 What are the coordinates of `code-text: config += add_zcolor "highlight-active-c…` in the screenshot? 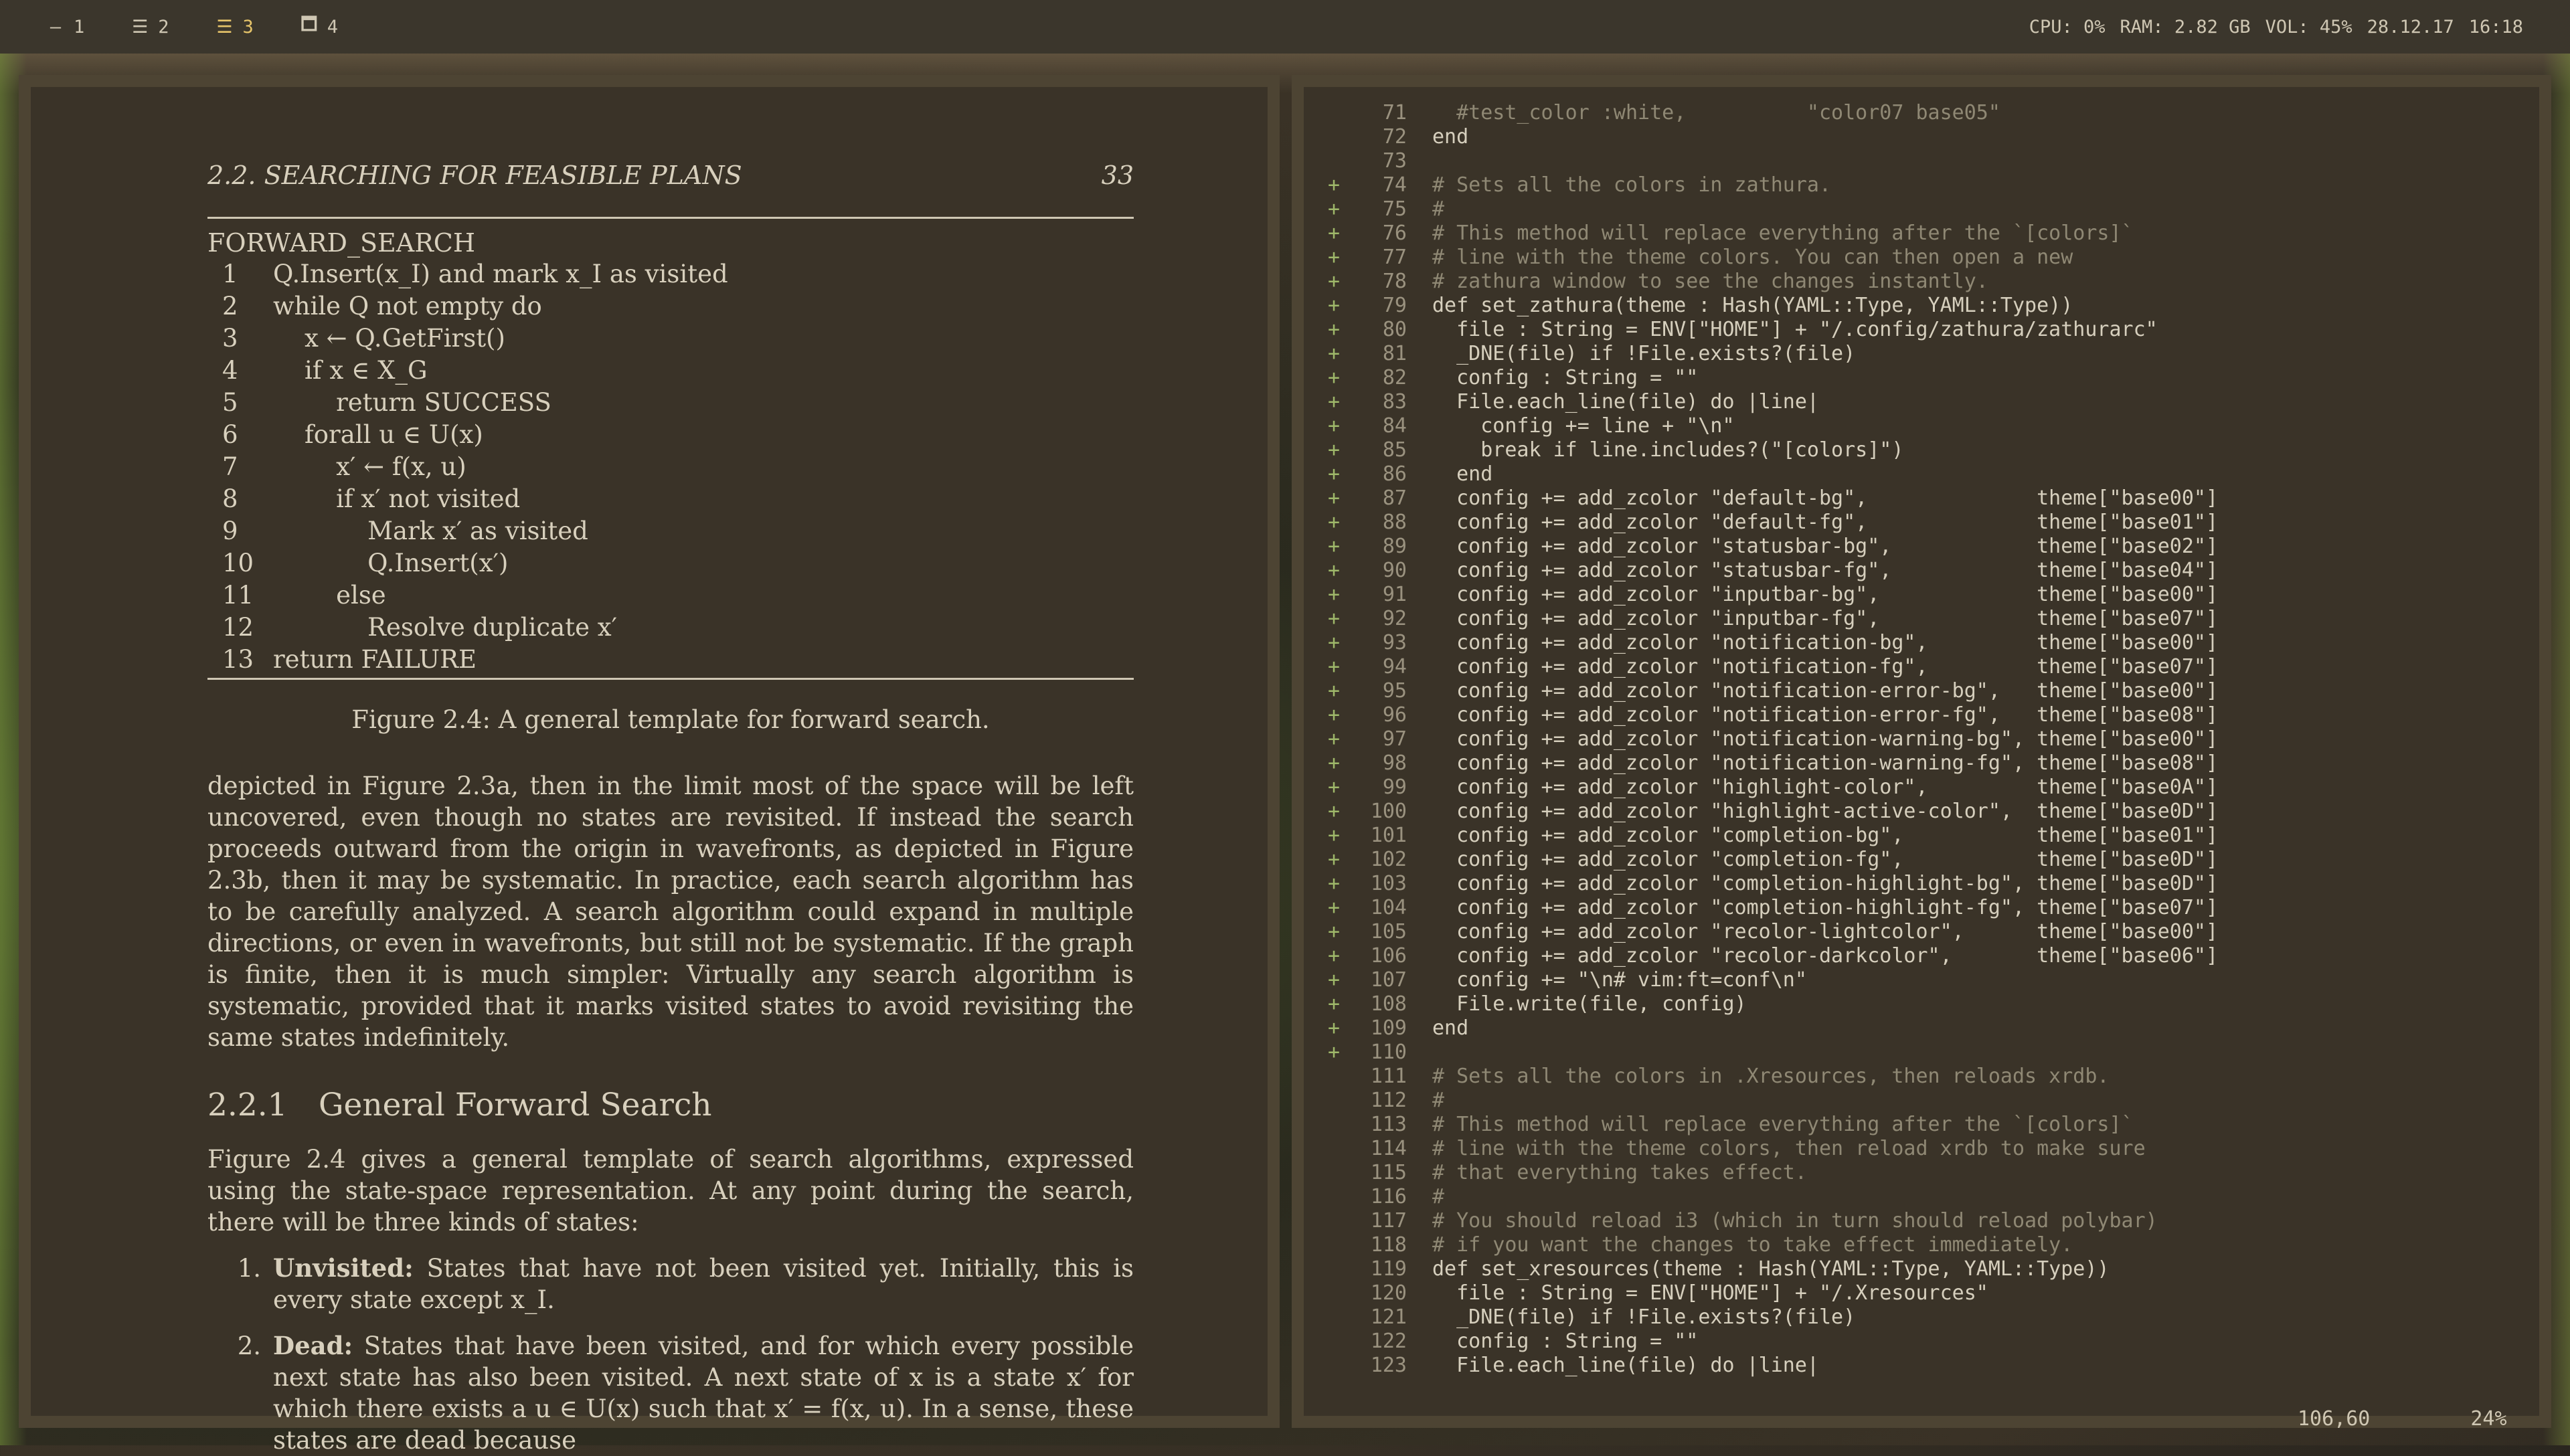 It's located at (1825, 811).